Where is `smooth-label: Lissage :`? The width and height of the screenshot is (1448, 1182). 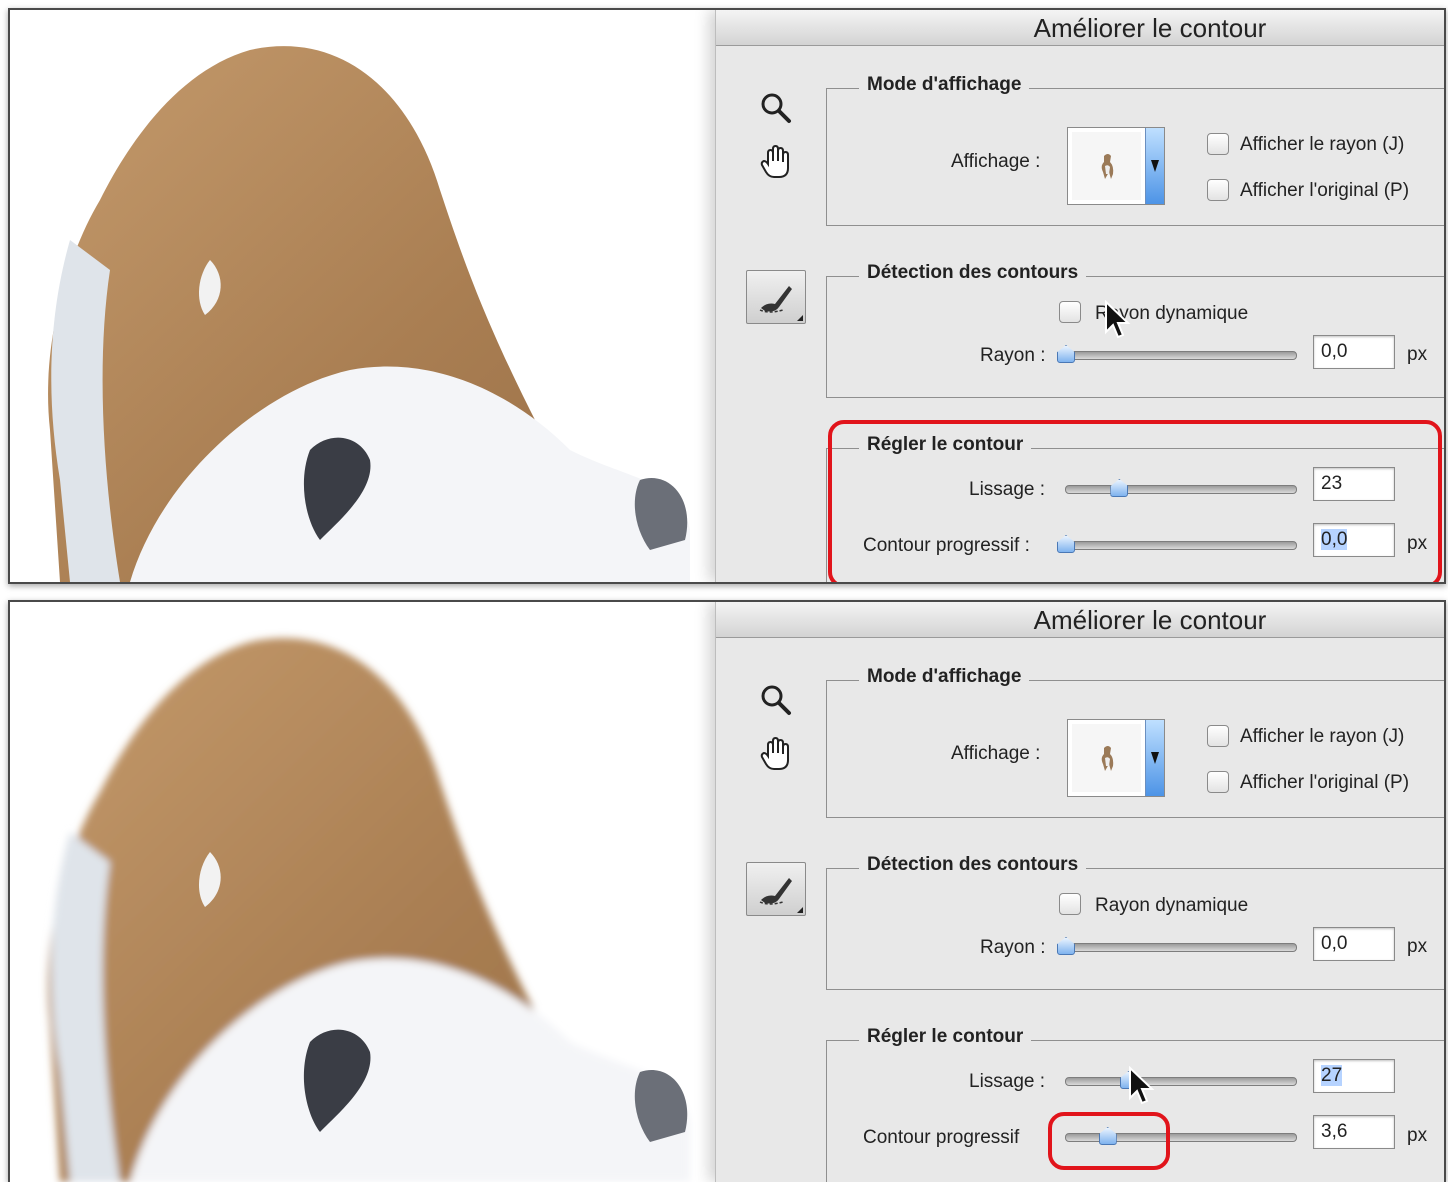
smooth-label: Lissage : is located at coordinates (1007, 1081).